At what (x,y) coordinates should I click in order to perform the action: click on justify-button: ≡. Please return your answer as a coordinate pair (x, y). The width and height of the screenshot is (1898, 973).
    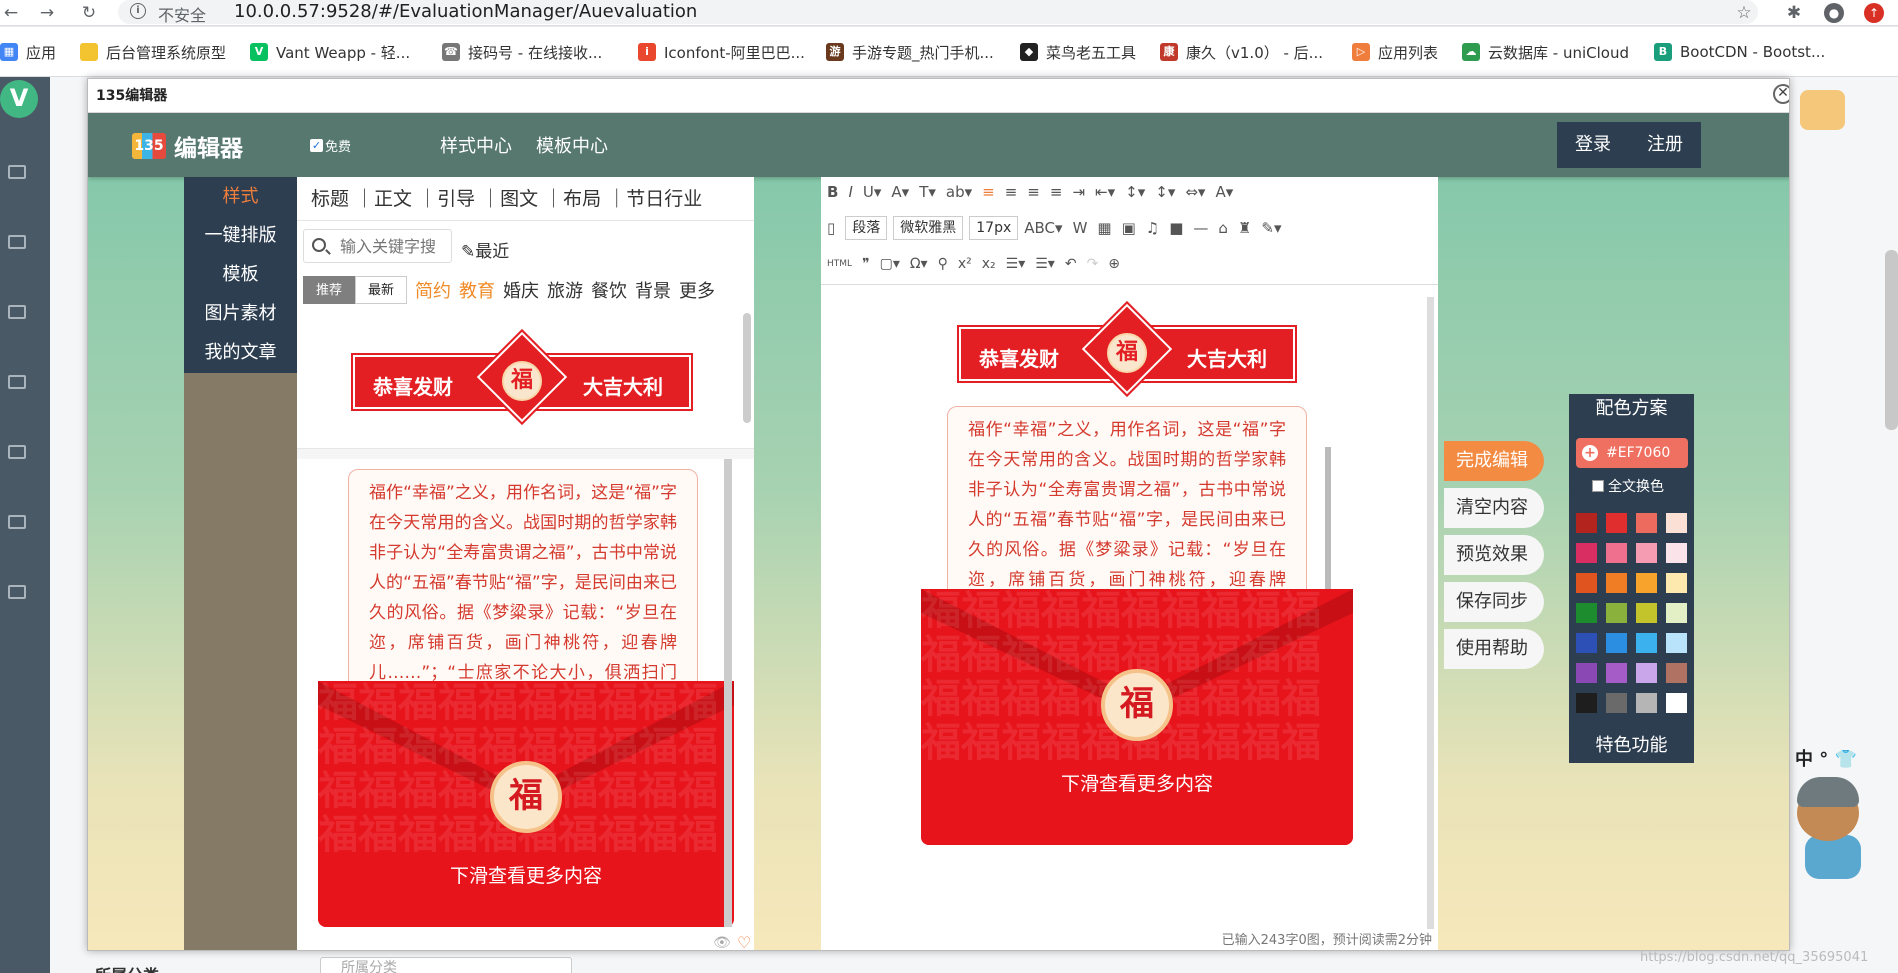
    Looking at the image, I should click on (1056, 192).